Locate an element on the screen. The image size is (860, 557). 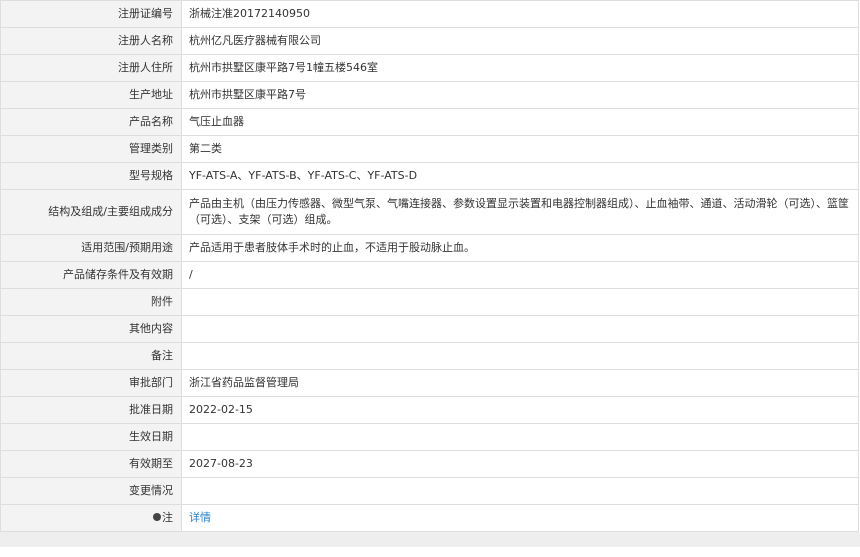
field-label: 产品储存条件及有效期 is located at coordinates (91, 275).